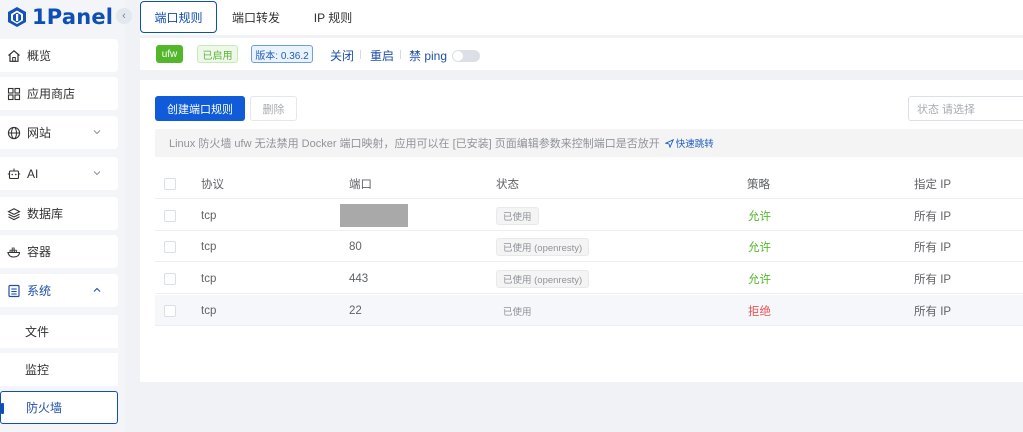 Image resolution: width=1023 pixels, height=432 pixels. I want to click on table-header: 协议 端口 状态 策略 指定 IP, so click(589, 183).